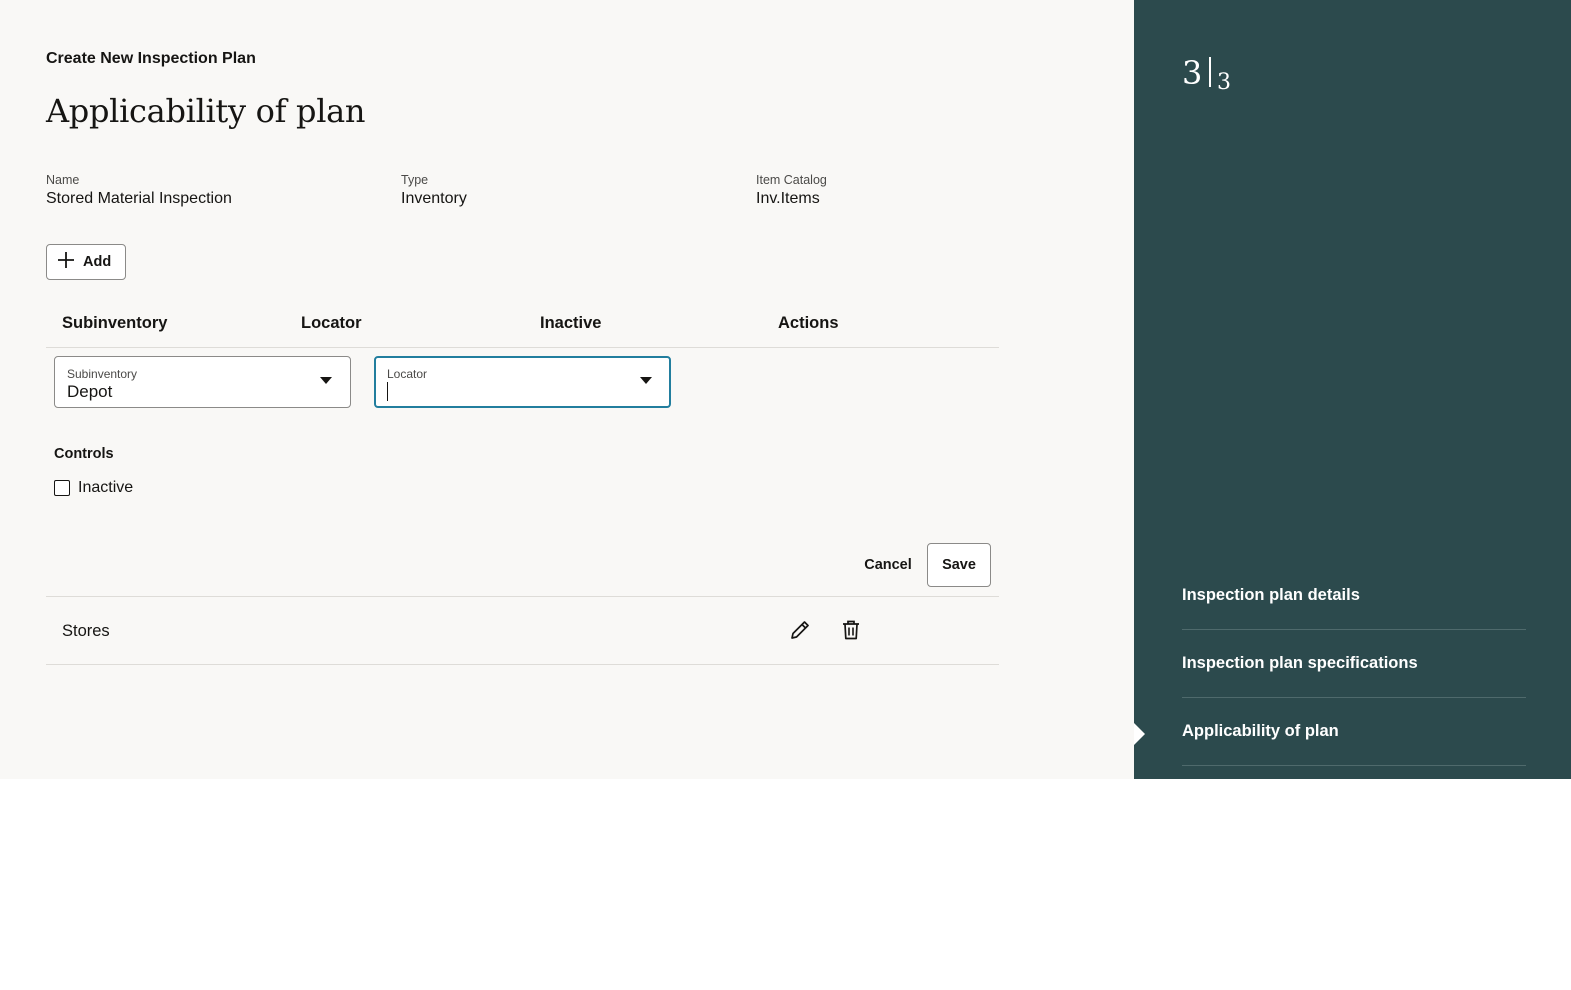 This screenshot has height=990, width=1571. What do you see at coordinates (1210, 72) in the screenshot?
I see `step-divider` at bounding box center [1210, 72].